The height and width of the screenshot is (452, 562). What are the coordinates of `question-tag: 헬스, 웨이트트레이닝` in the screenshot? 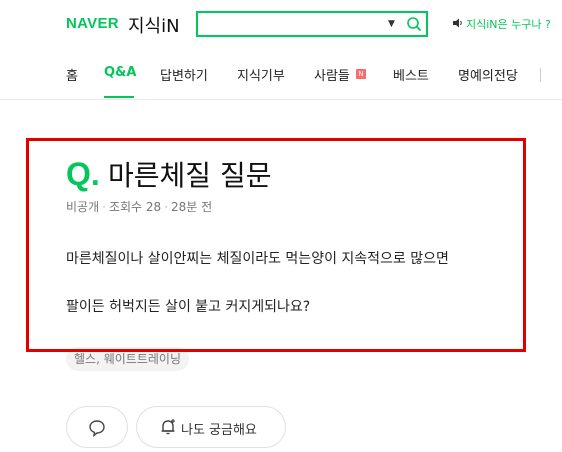 It's located at (127, 359).